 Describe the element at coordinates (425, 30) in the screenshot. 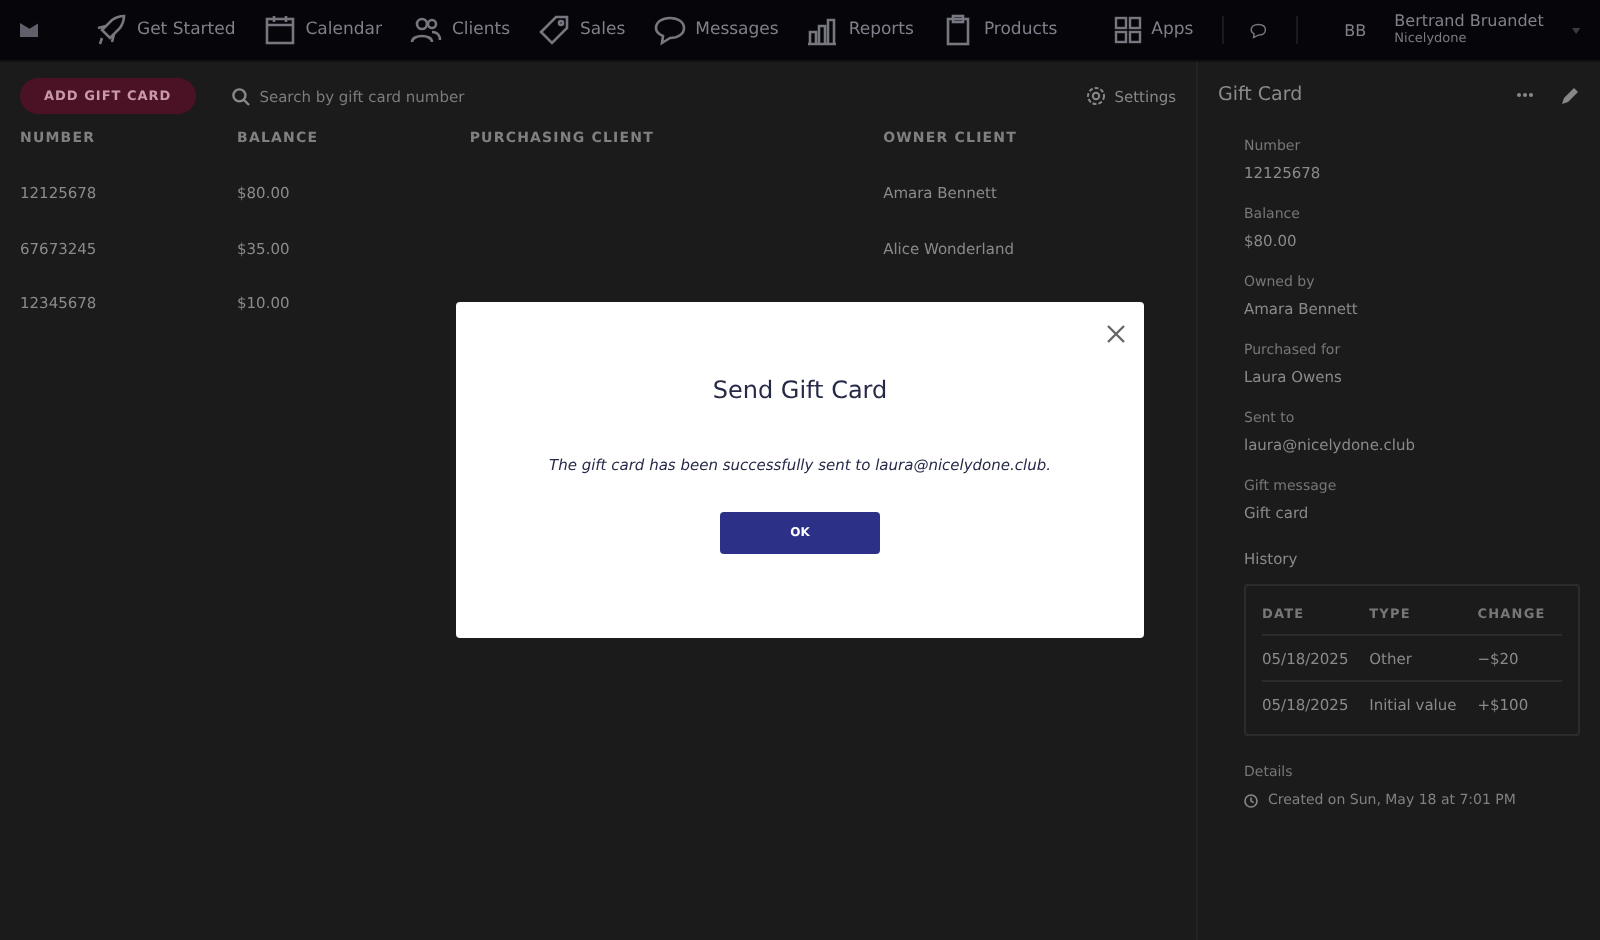

I see `people-icon` at that location.